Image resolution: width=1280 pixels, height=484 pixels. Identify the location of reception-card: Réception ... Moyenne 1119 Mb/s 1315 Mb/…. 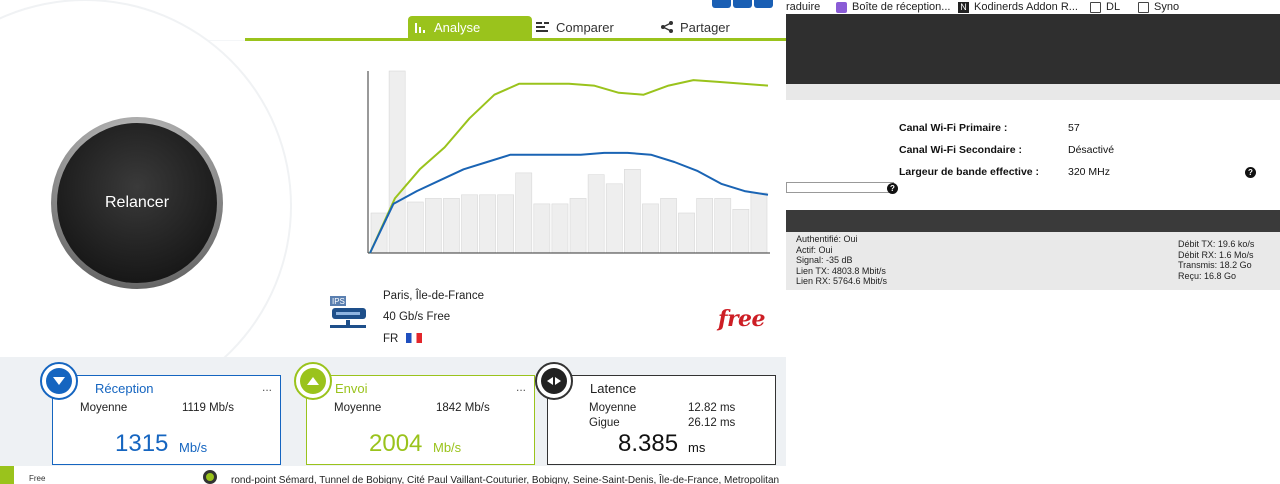
(160, 413).